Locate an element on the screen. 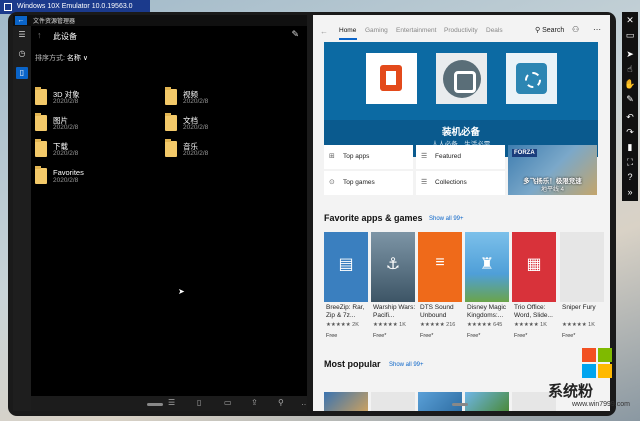 This screenshot has width=640, height=421. tab-gaming: Gaming is located at coordinates (376, 30).